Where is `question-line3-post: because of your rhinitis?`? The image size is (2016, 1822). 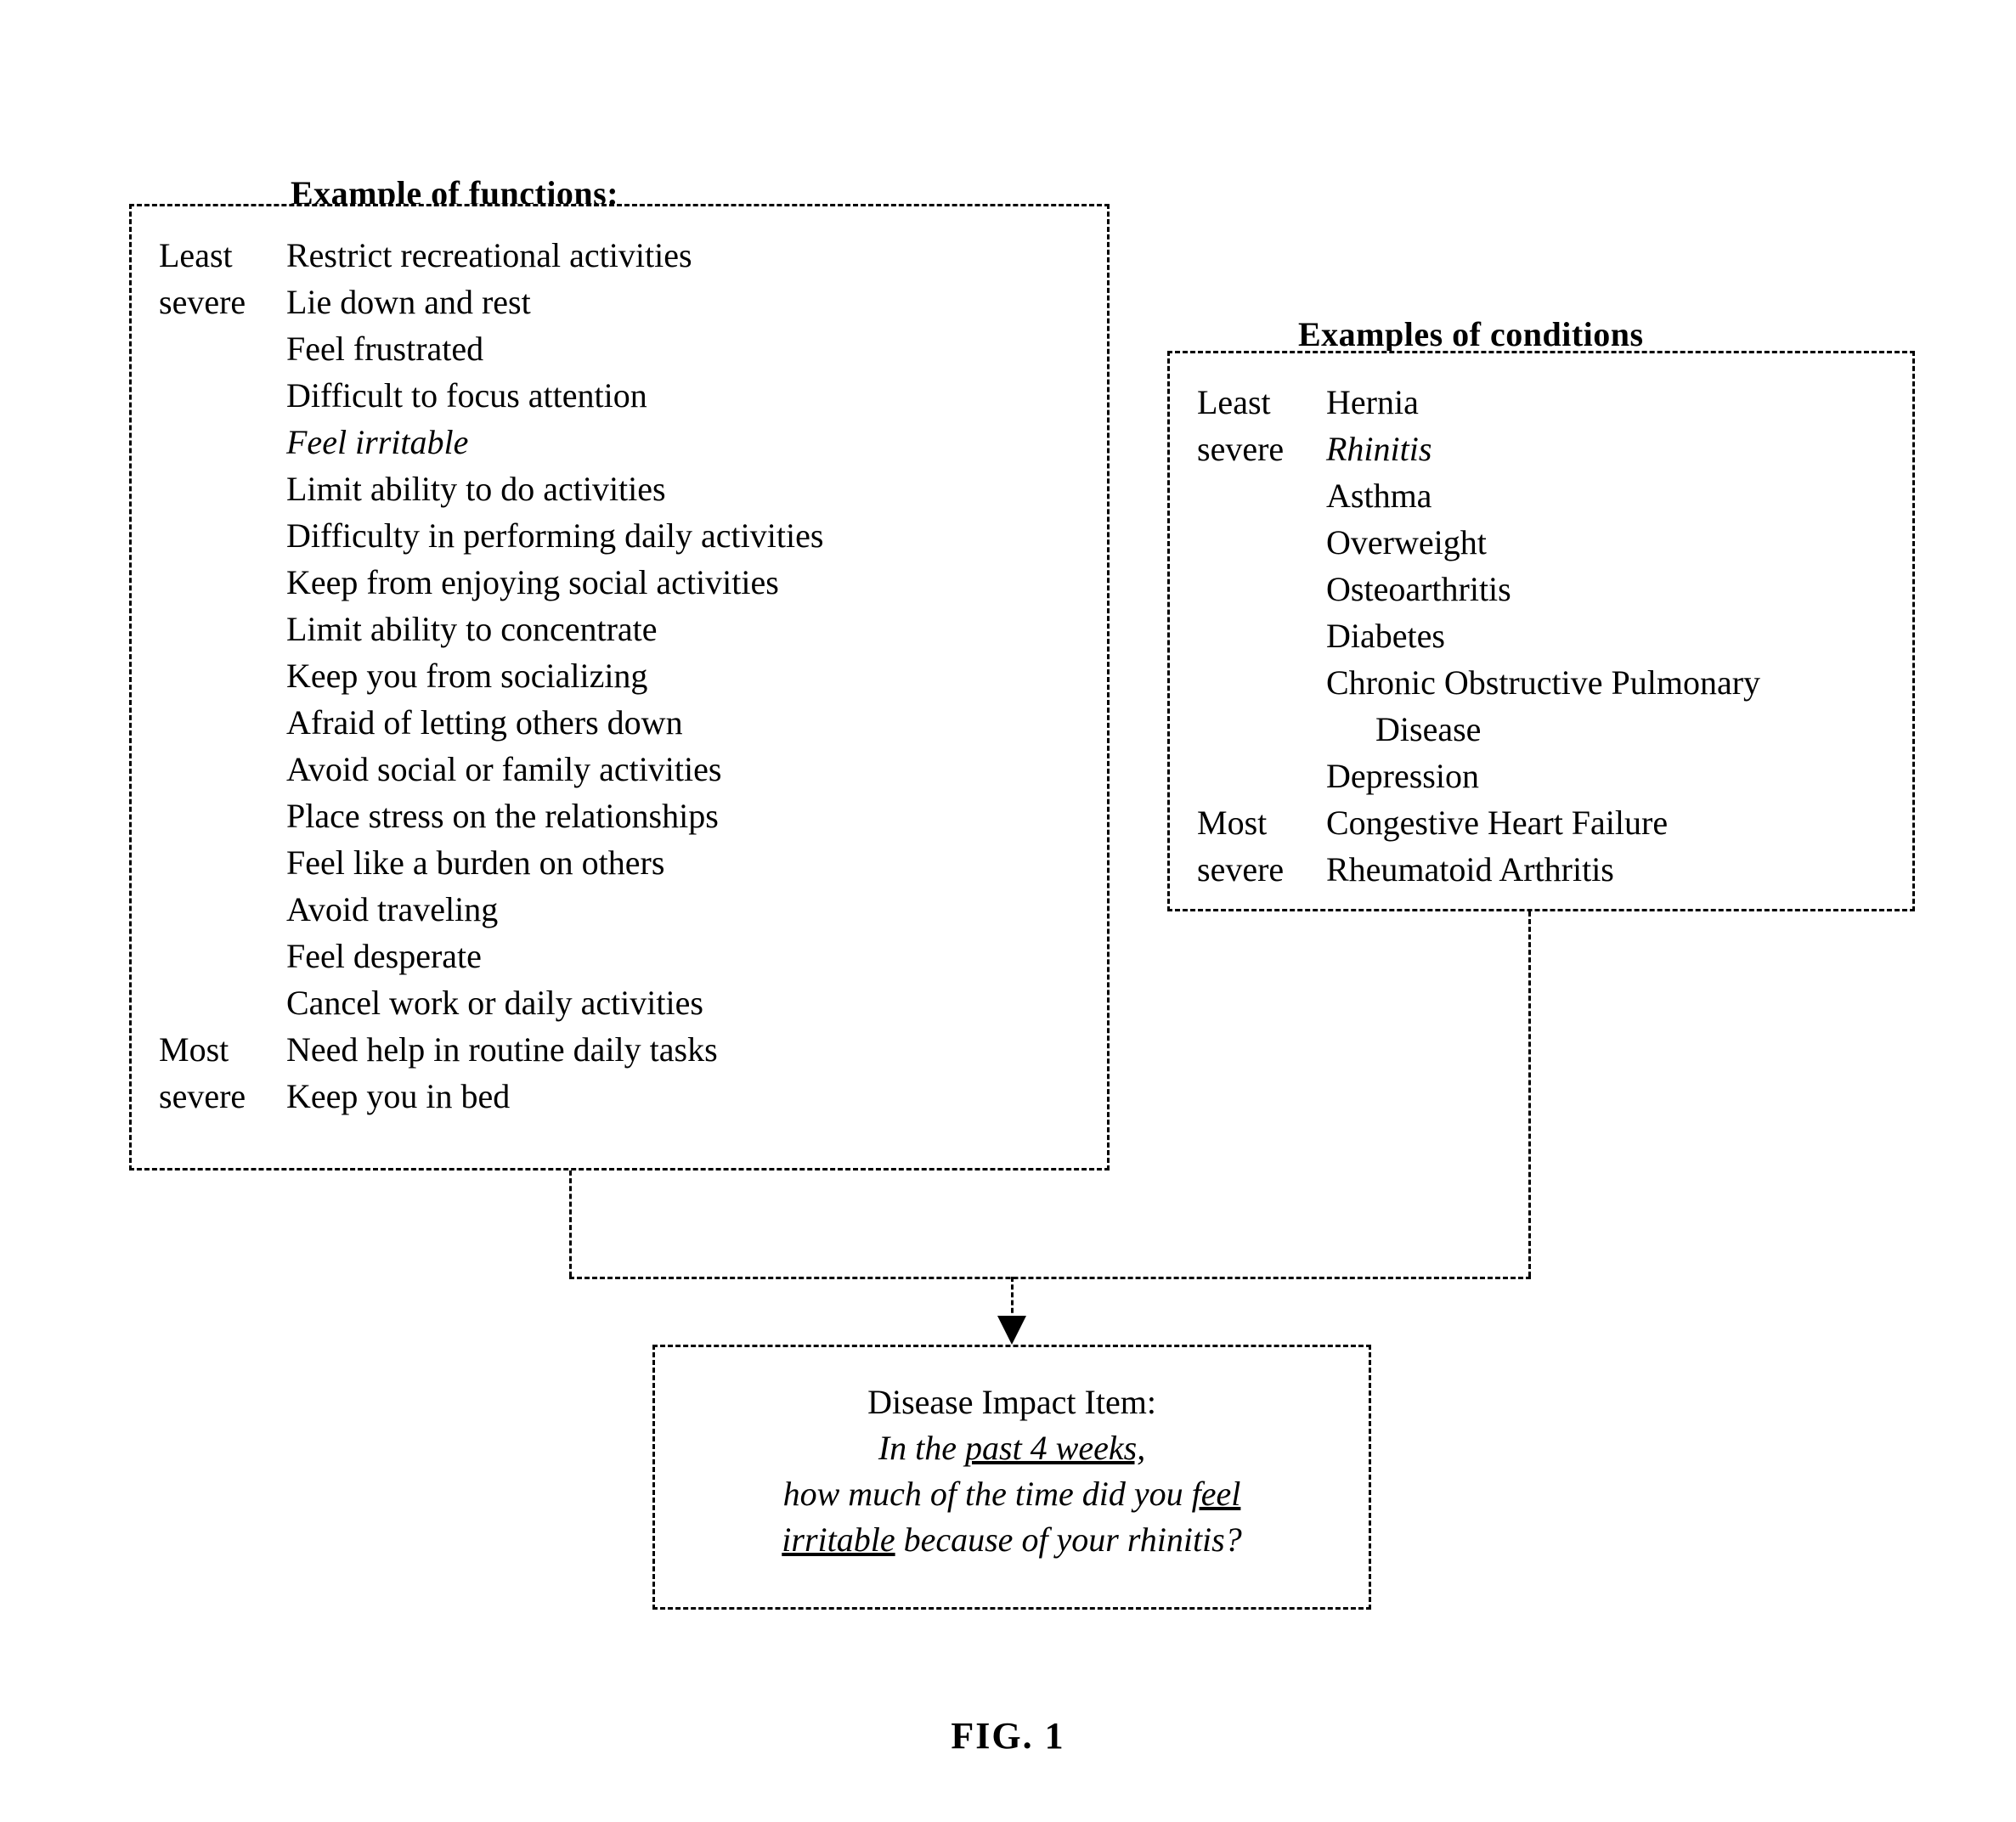
question-line3-post: because of your rhinitis? is located at coordinates (1068, 1539).